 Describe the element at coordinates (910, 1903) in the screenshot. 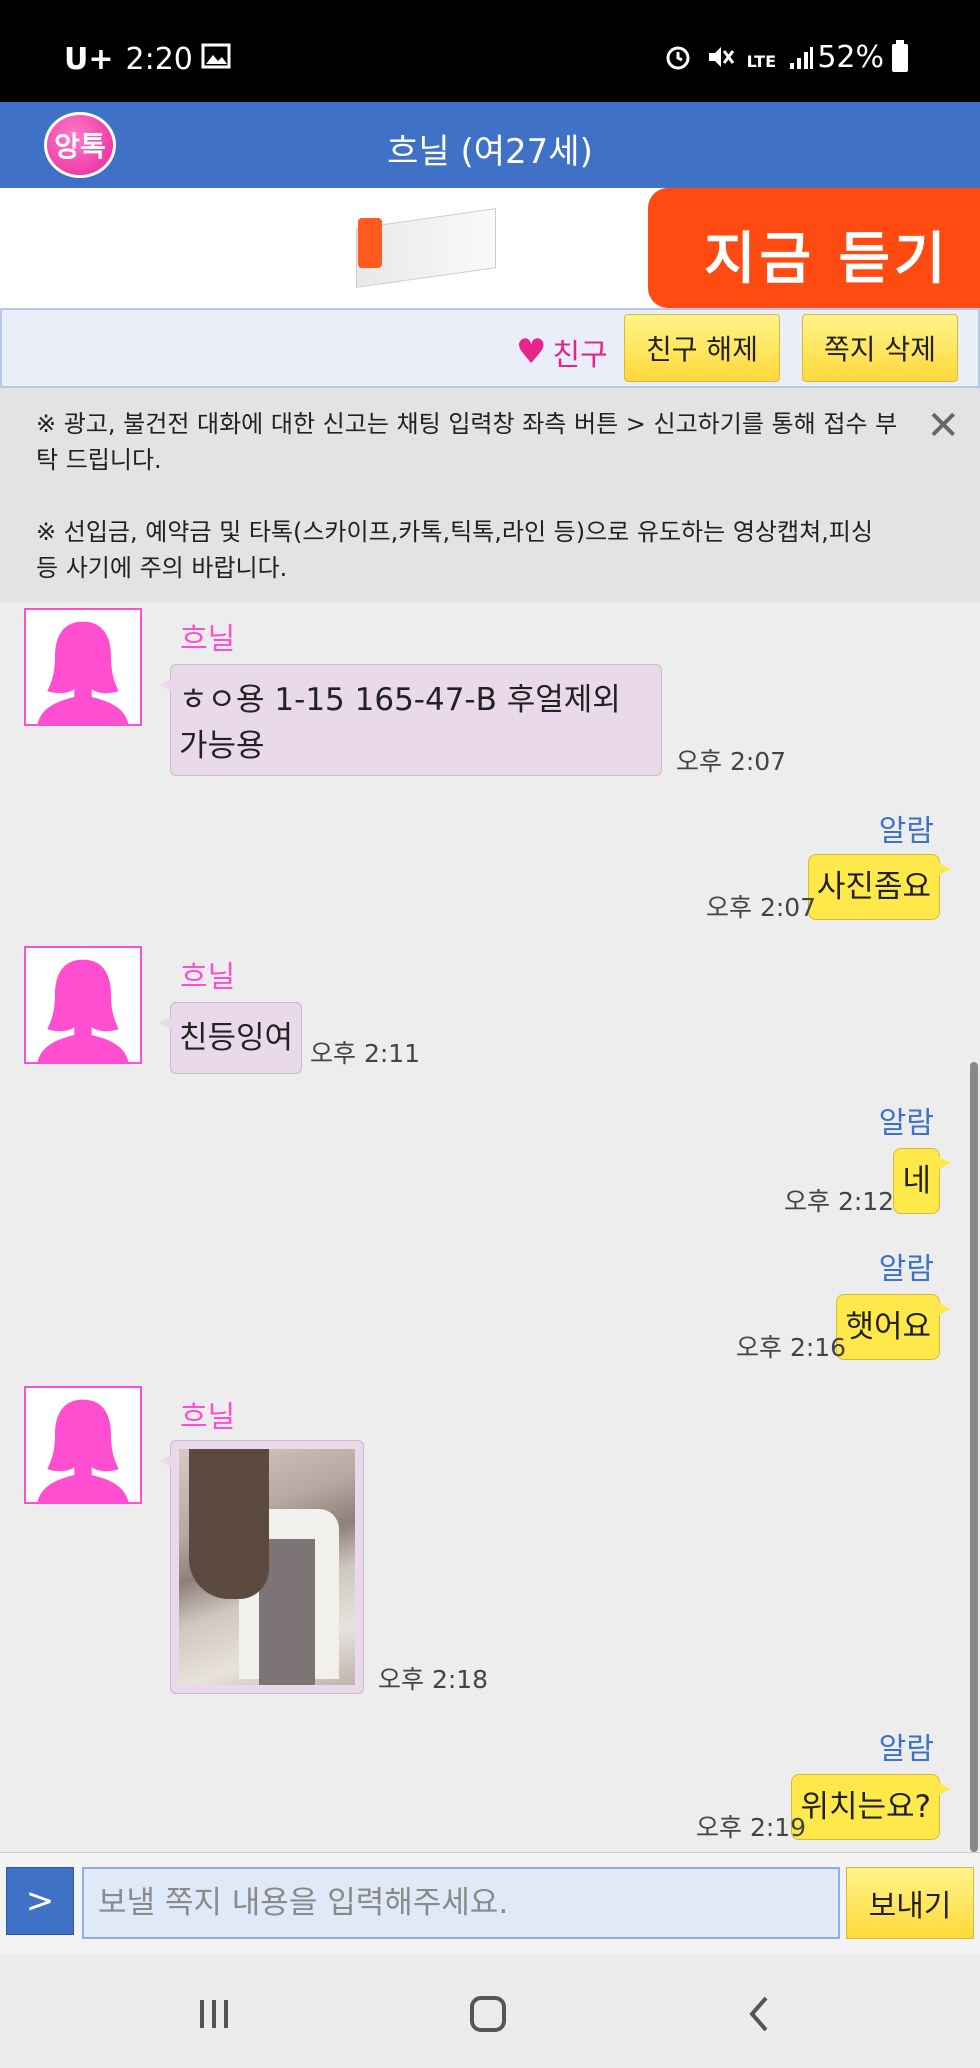

I see `send-button: 보내기` at that location.